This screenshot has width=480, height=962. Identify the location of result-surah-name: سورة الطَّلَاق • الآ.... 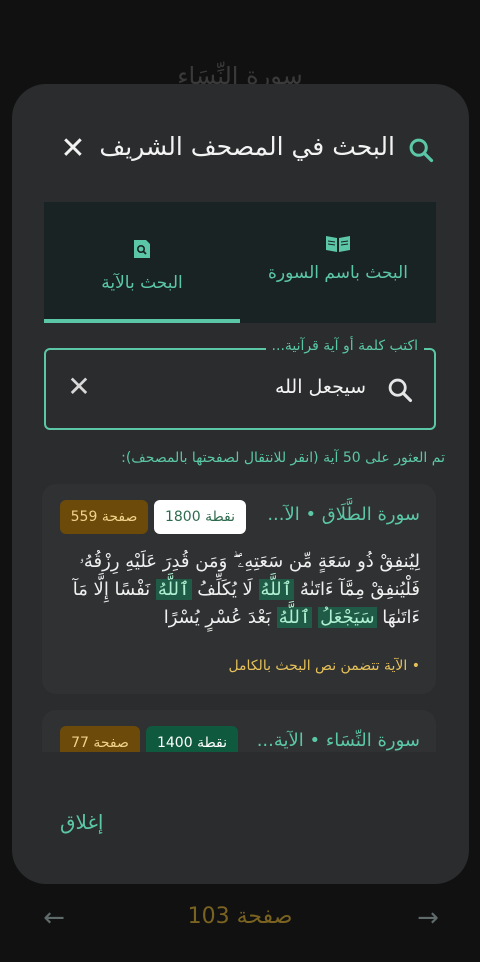
(343, 514).